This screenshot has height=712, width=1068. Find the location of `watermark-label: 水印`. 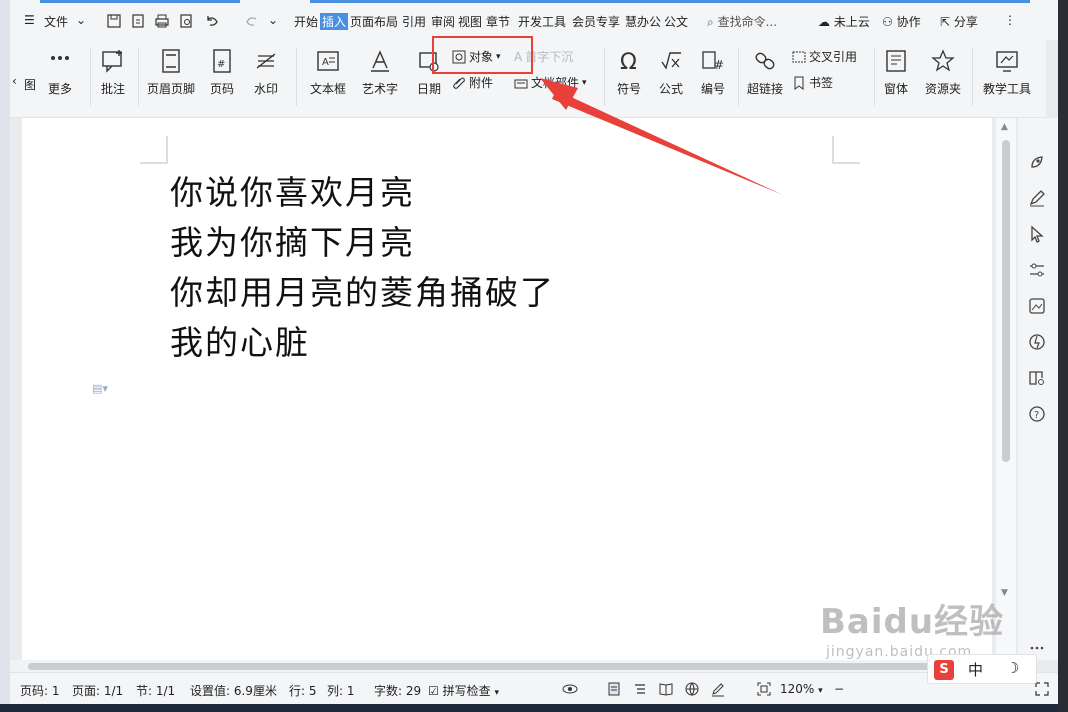

watermark-label: 水印 is located at coordinates (265, 89).